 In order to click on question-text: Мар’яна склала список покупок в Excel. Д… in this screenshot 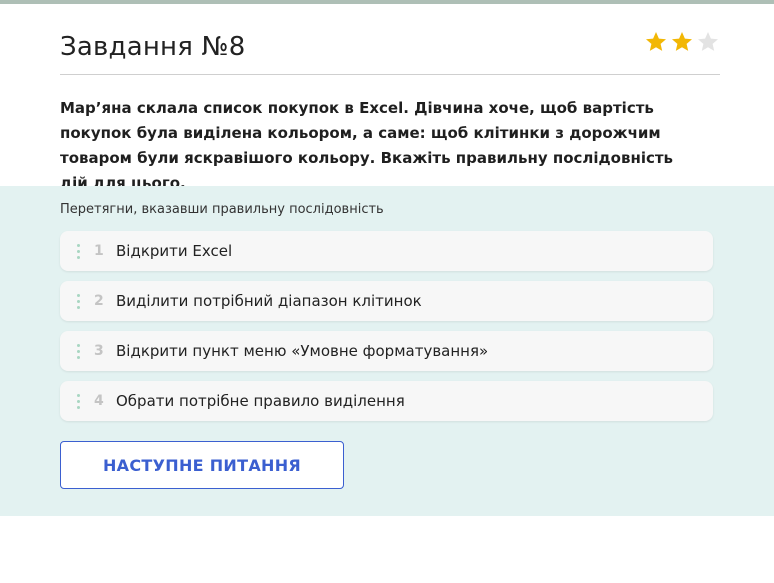, I will do `click(367, 145)`.